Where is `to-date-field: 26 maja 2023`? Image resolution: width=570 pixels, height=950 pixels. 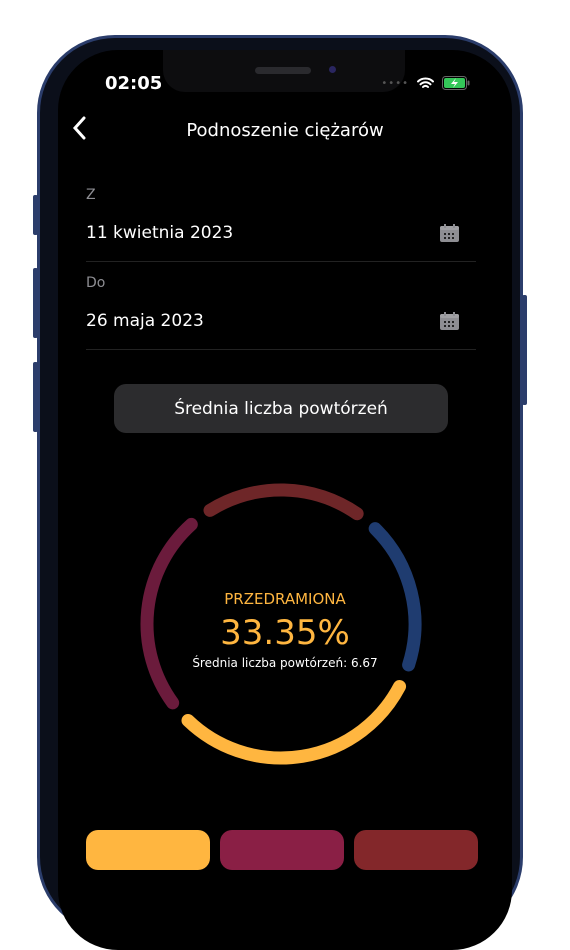 to-date-field: 26 maja 2023 is located at coordinates (145, 321).